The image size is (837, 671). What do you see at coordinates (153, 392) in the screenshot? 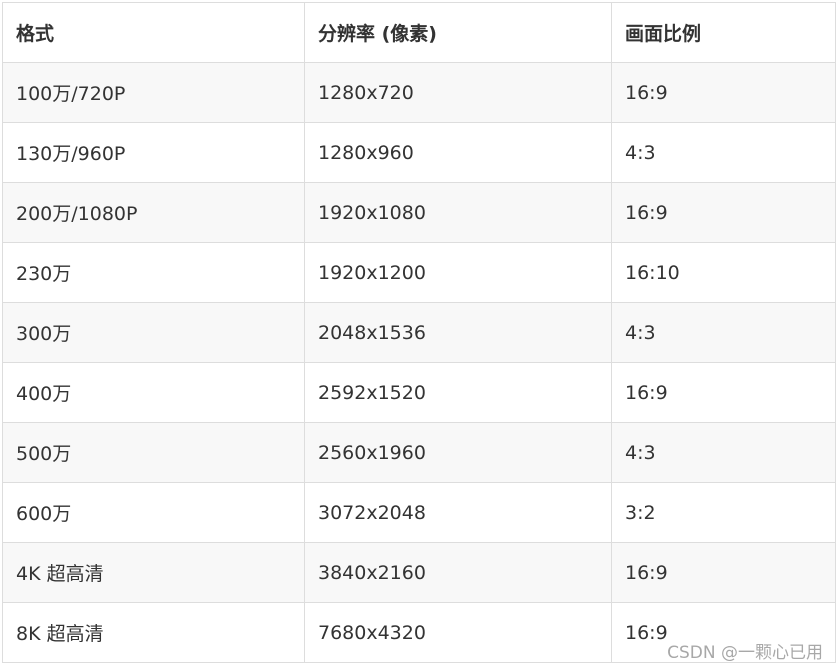
I see `cell-format: 400万` at bounding box center [153, 392].